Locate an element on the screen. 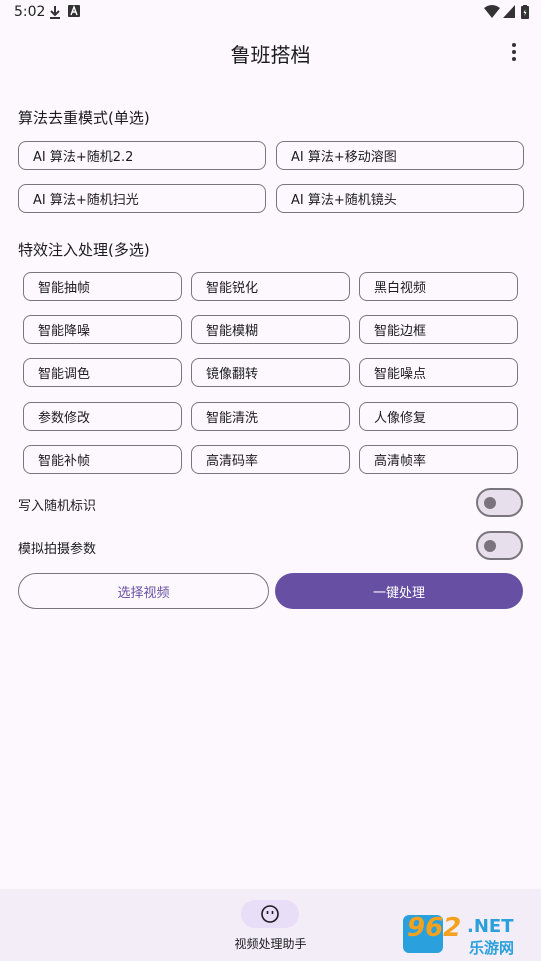 This screenshot has height=961, width=541. watermark-suffix: .NET is located at coordinates (490, 926).